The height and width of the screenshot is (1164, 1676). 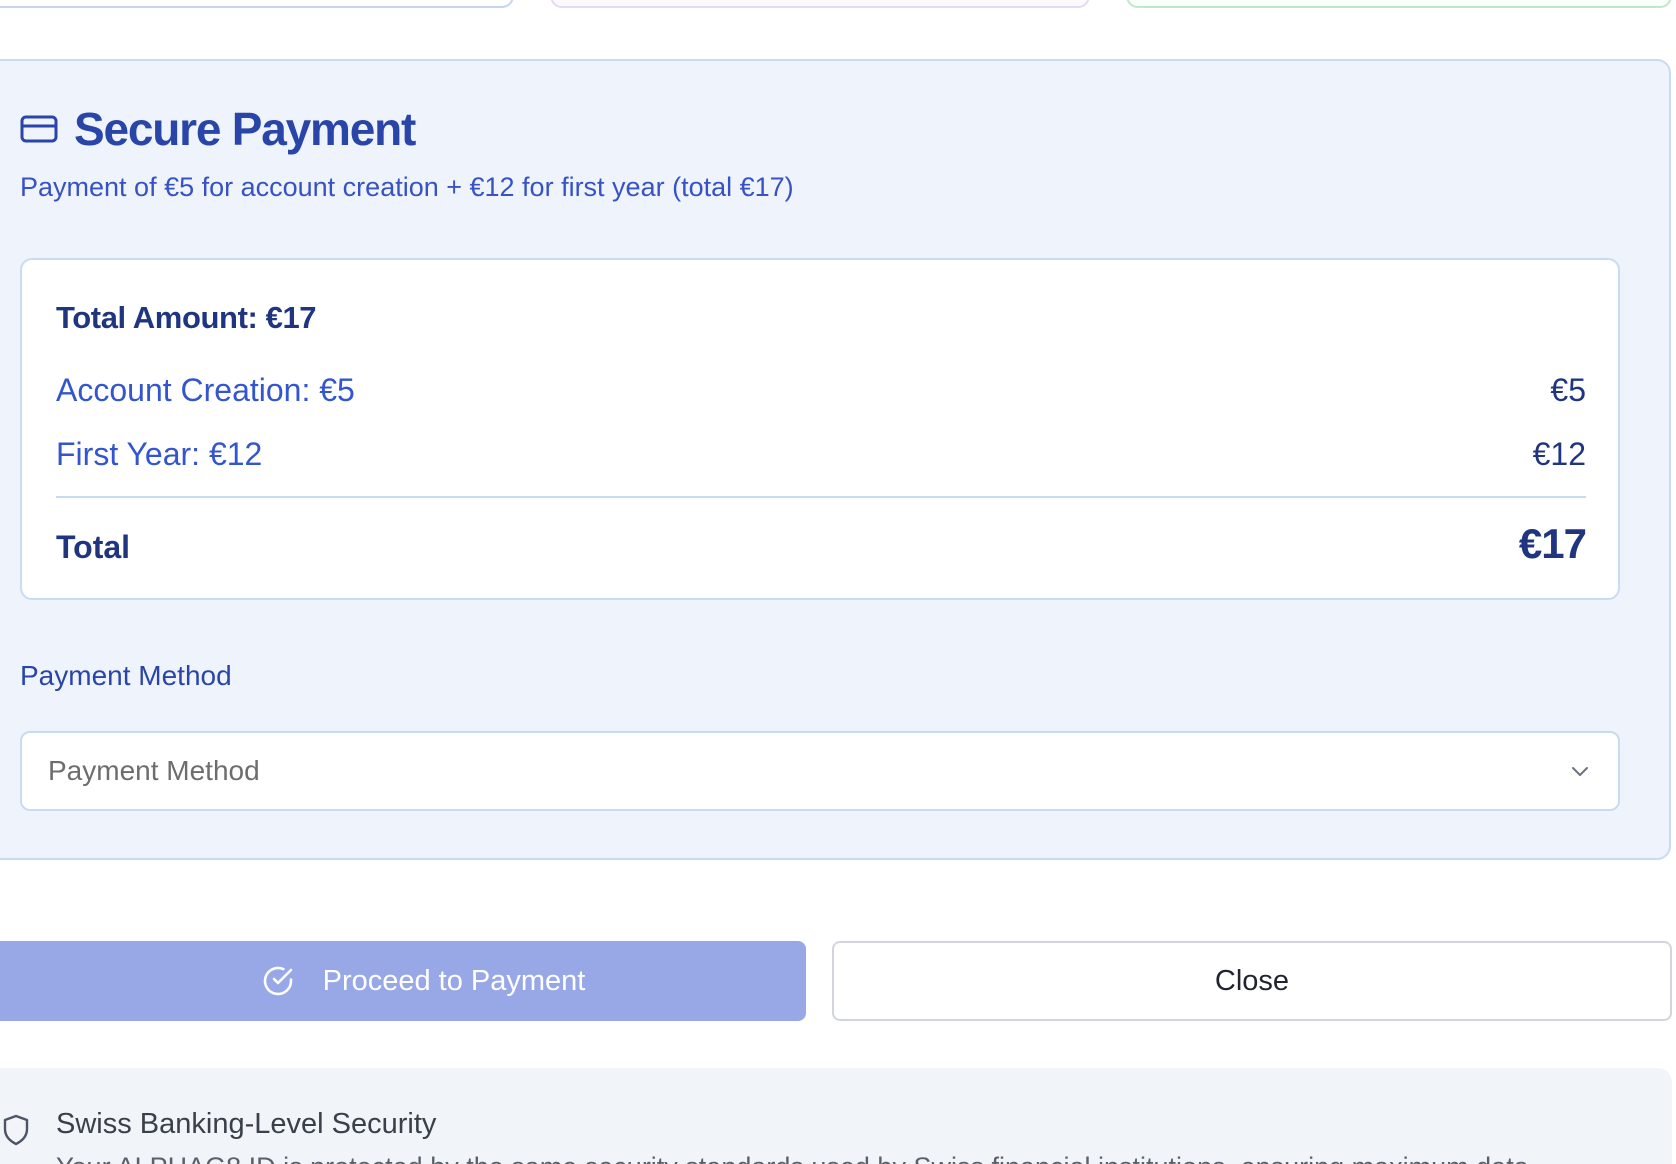 What do you see at coordinates (821, 497) in the screenshot?
I see `summary-divider` at bounding box center [821, 497].